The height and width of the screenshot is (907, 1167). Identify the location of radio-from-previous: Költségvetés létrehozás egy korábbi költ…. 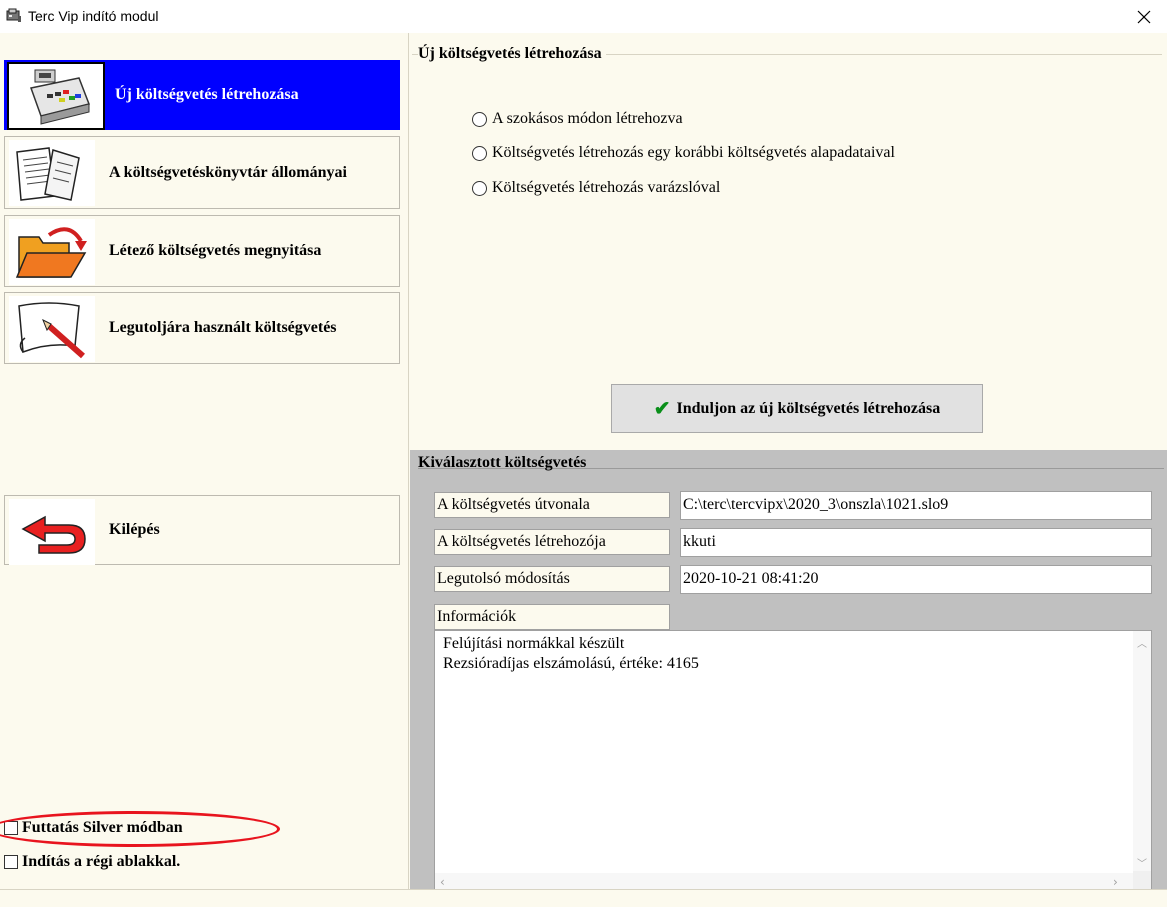
(683, 153).